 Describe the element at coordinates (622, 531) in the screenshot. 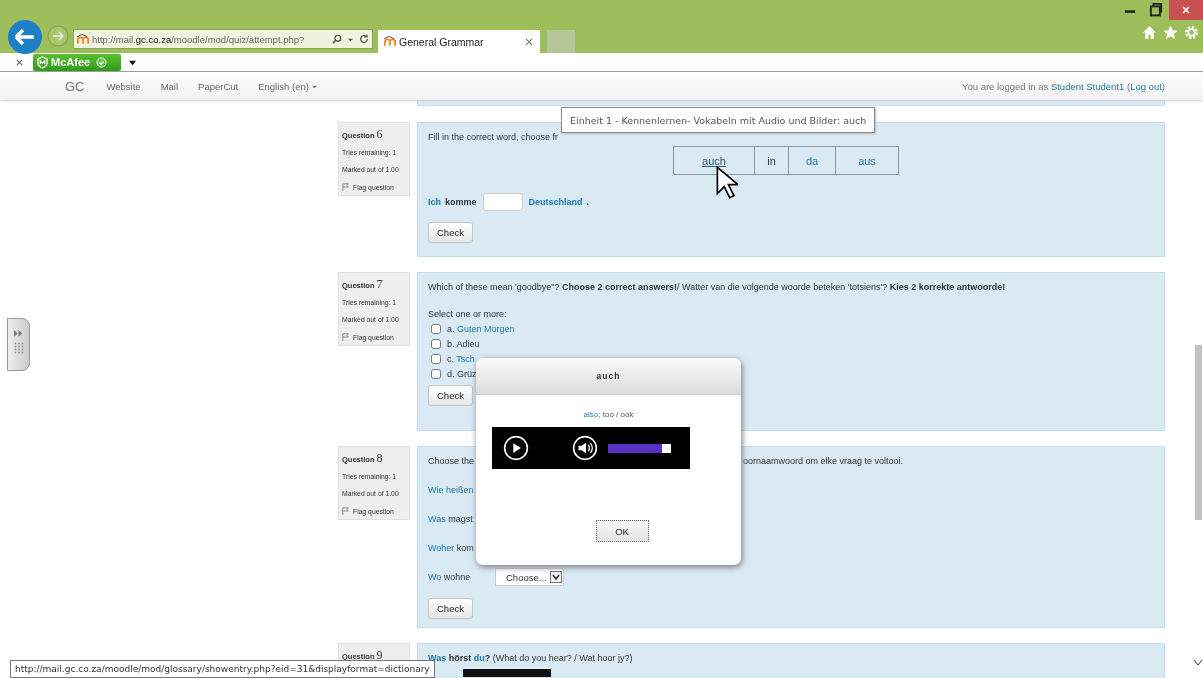

I see `ok-button: OK` at that location.